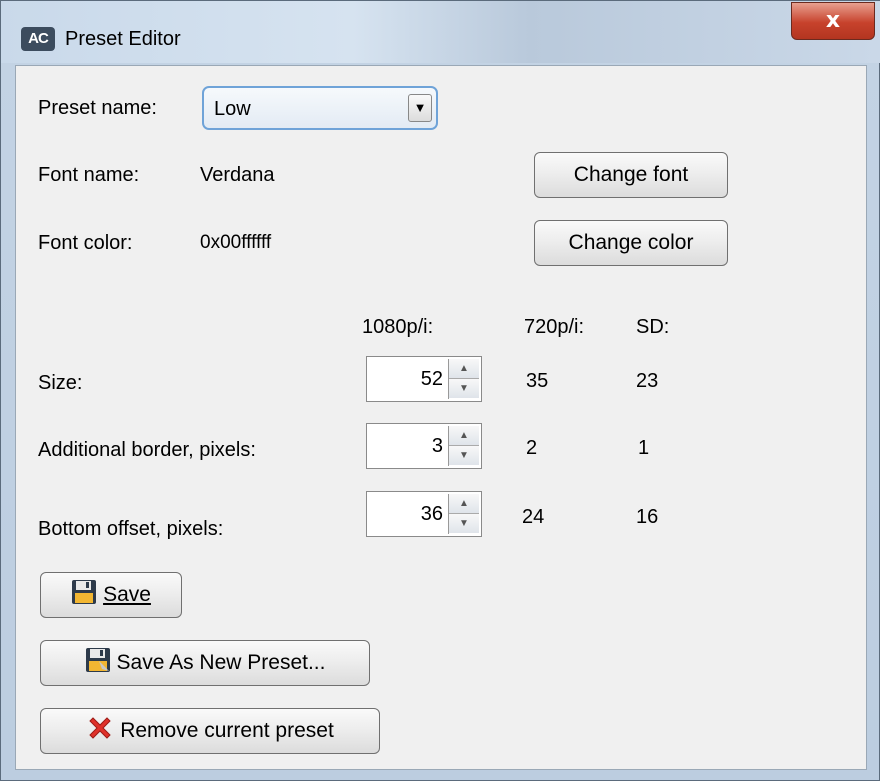  I want to click on size-720-value: 35, so click(537, 381).